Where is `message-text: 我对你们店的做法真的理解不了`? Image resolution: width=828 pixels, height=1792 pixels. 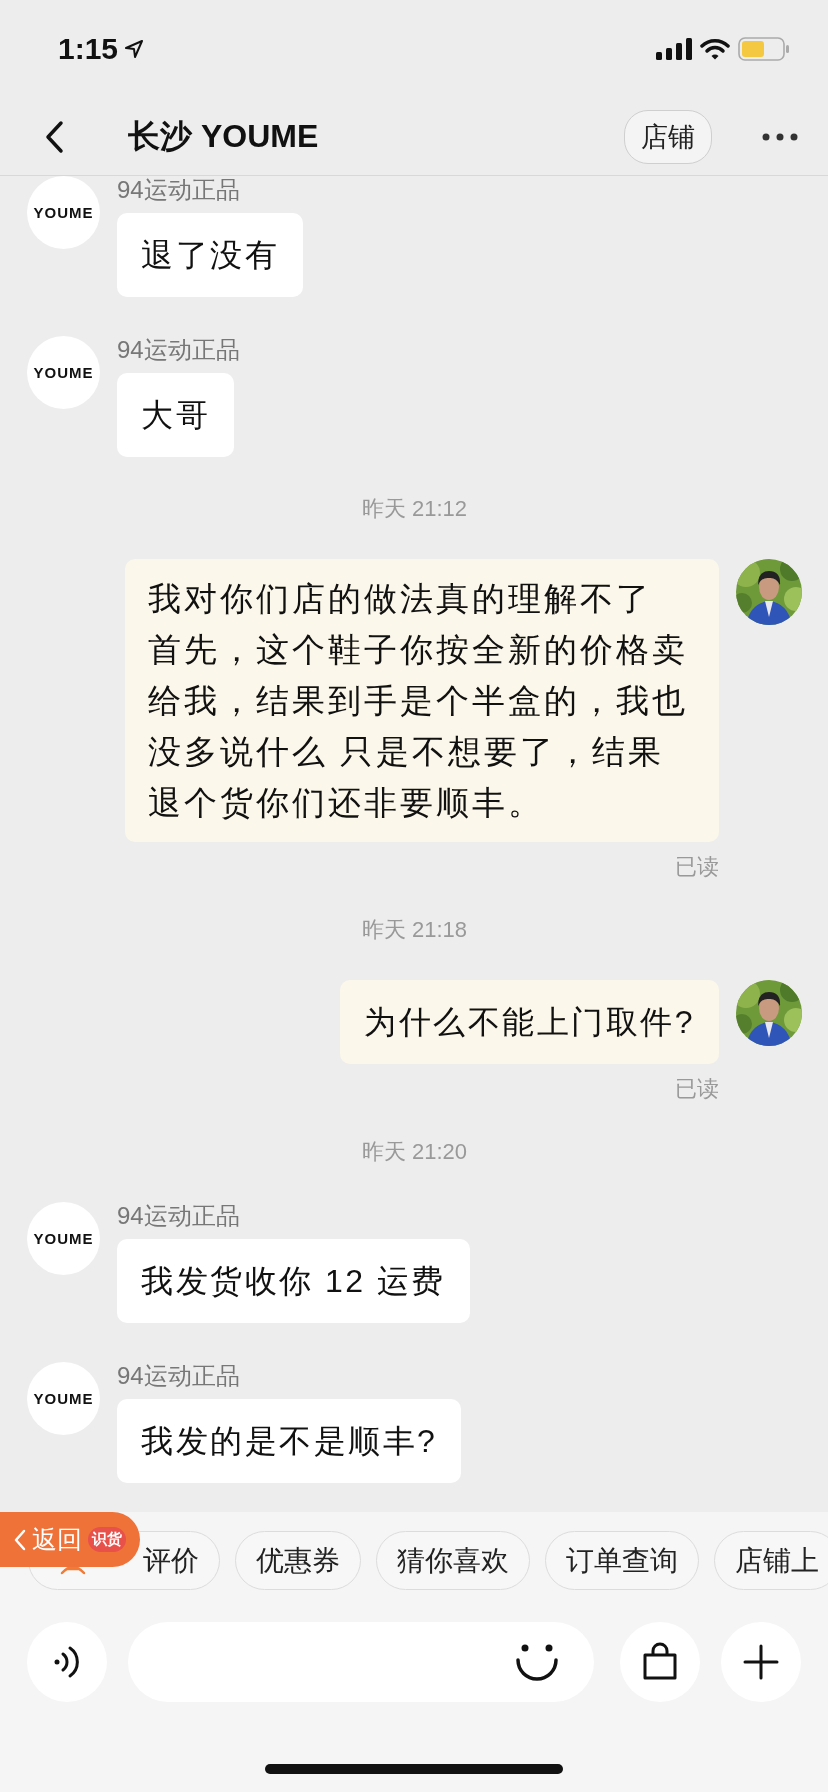 message-text: 我对你们店的做法真的理解不了 is located at coordinates (400, 599).